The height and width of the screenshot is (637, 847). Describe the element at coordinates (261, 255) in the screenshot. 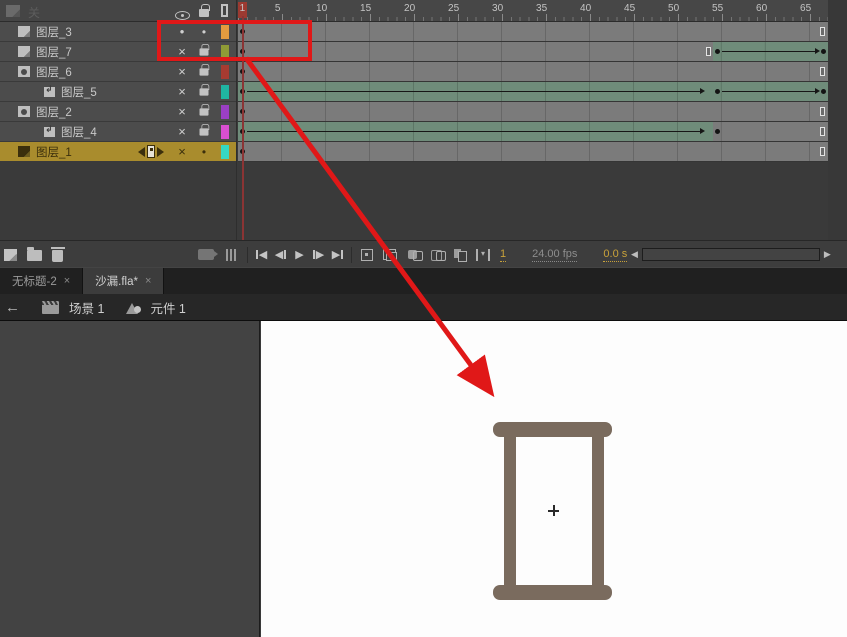

I see `go-to-first-frame-button: ◀` at that location.